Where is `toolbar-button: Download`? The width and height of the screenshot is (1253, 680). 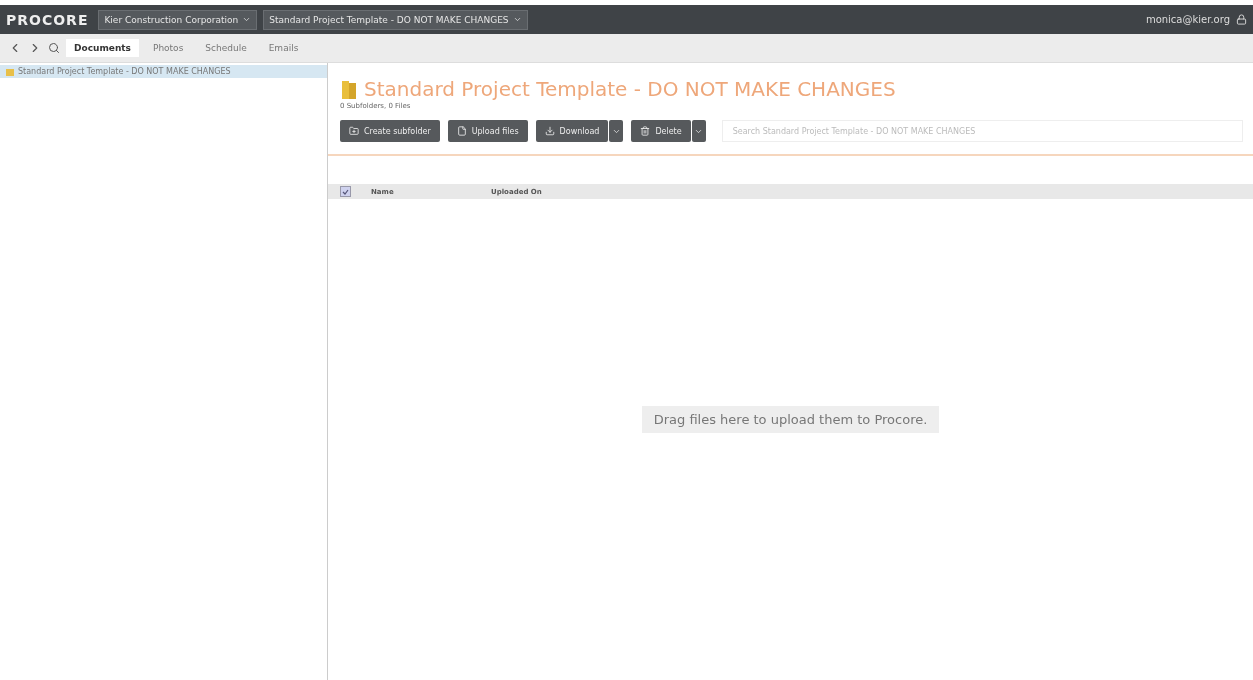 toolbar-button: Download is located at coordinates (572, 131).